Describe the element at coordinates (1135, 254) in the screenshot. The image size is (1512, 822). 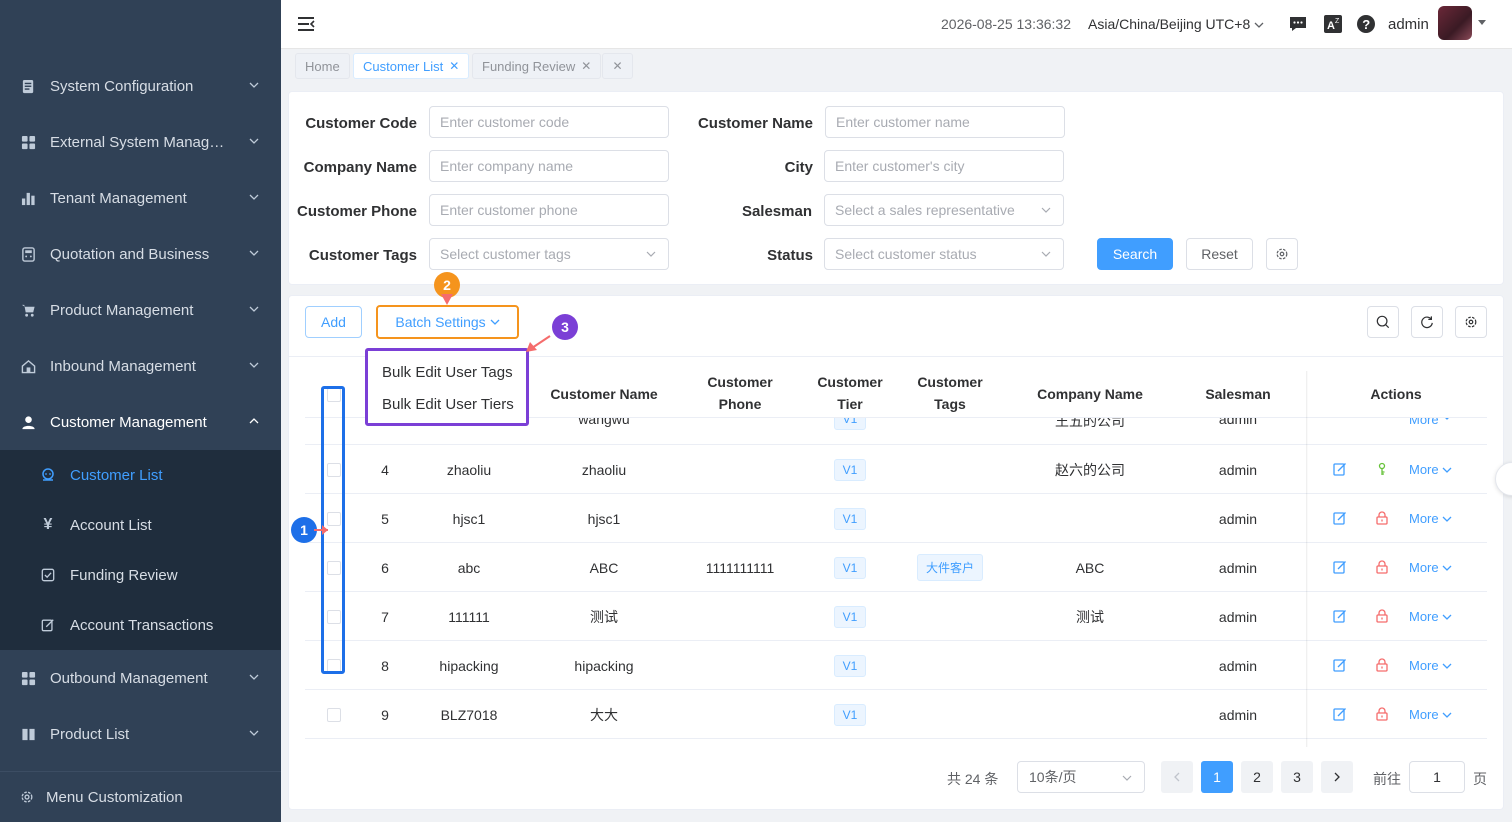
I see `search-button: Search` at that location.